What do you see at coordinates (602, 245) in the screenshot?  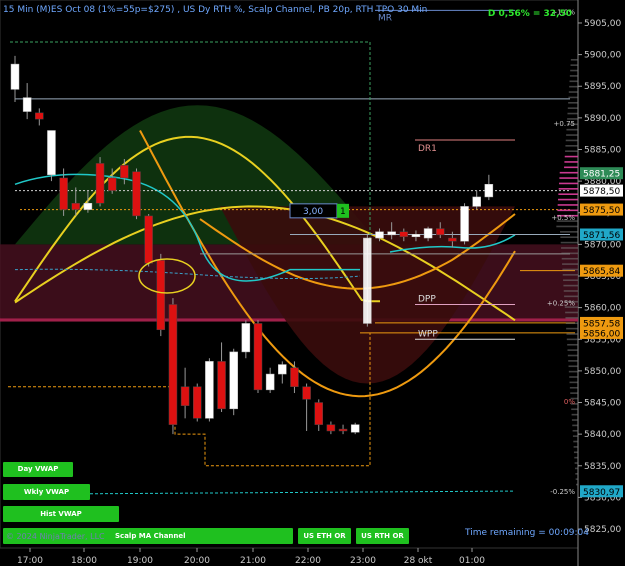 I see `y-tick-label-5870: 5870,00` at bounding box center [602, 245].